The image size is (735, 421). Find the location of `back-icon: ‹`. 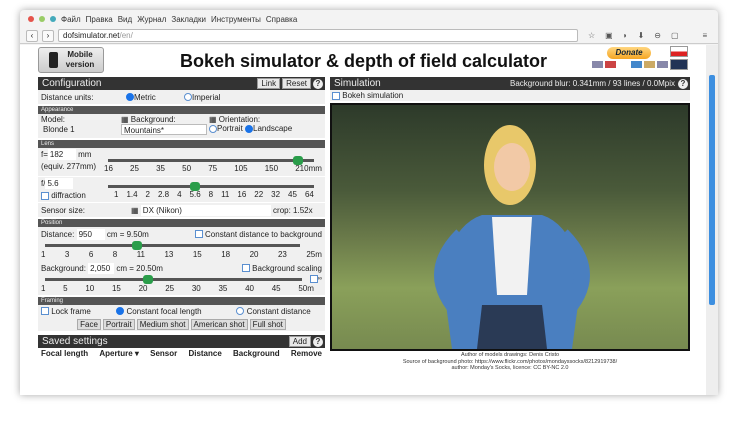

back-icon: ‹ is located at coordinates (32, 35).